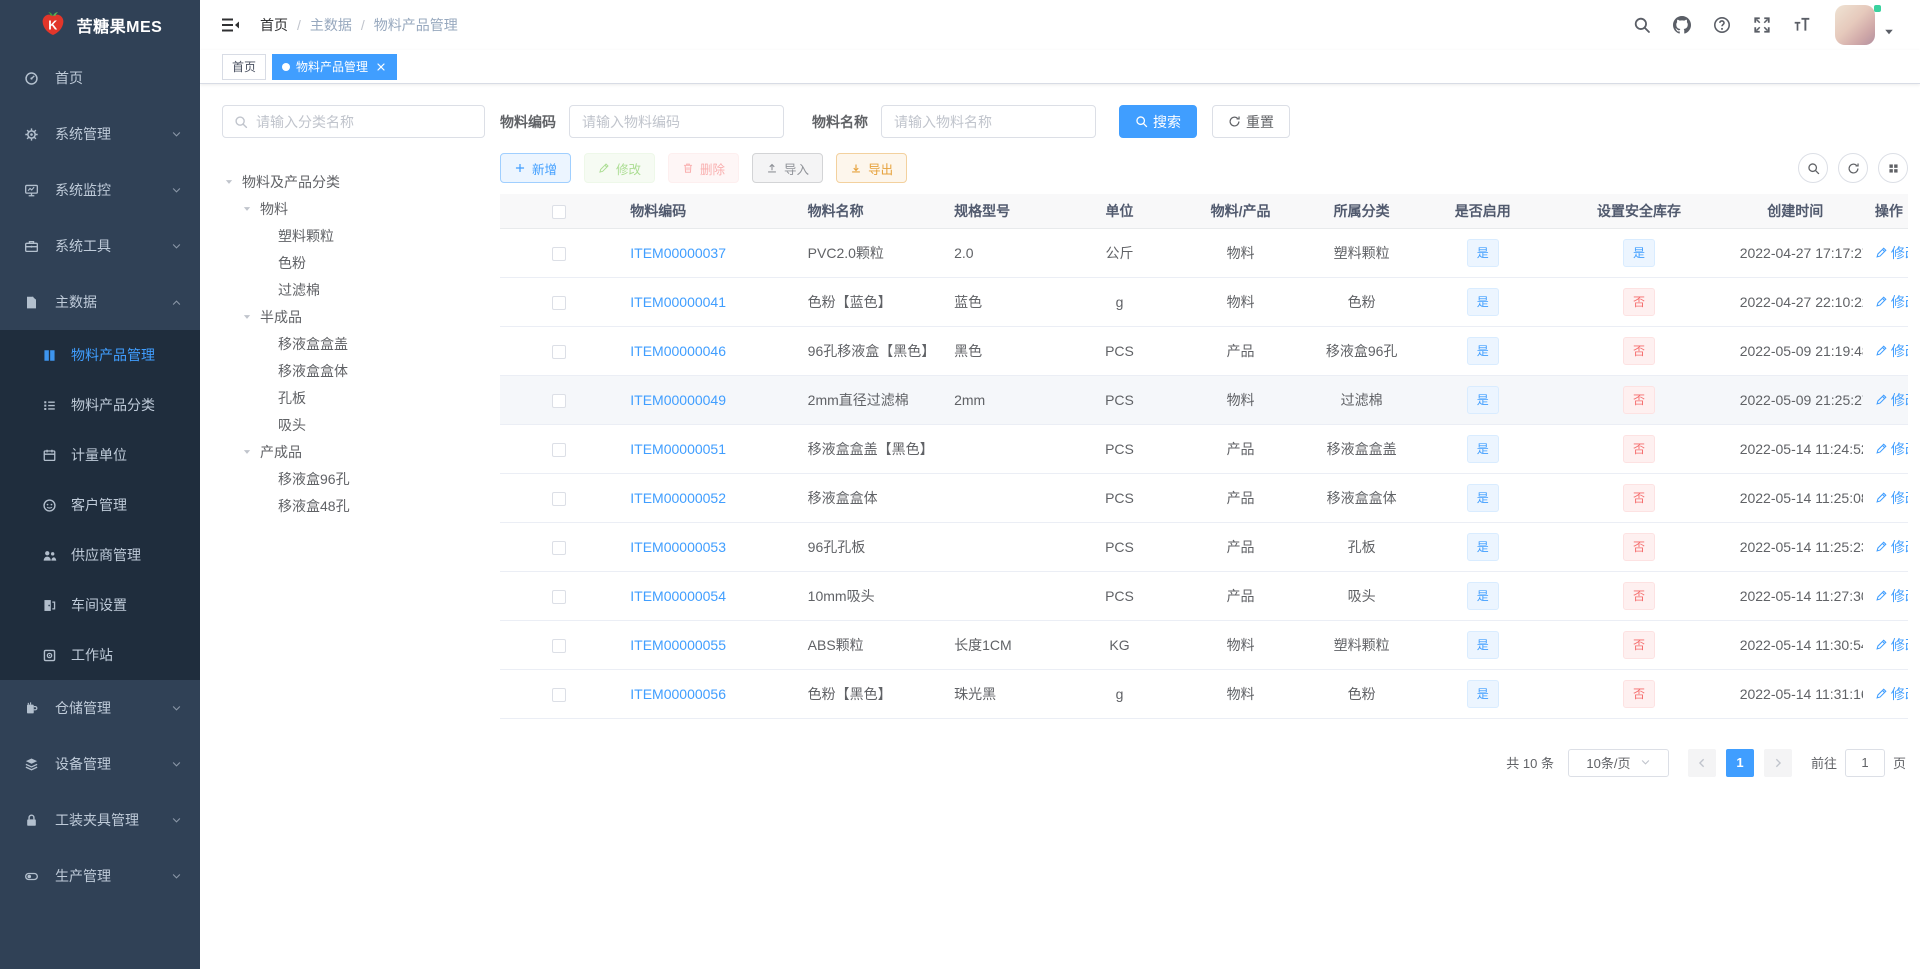  Describe the element at coordinates (353, 397) in the screenshot. I see `tree-node: 孔板` at that location.